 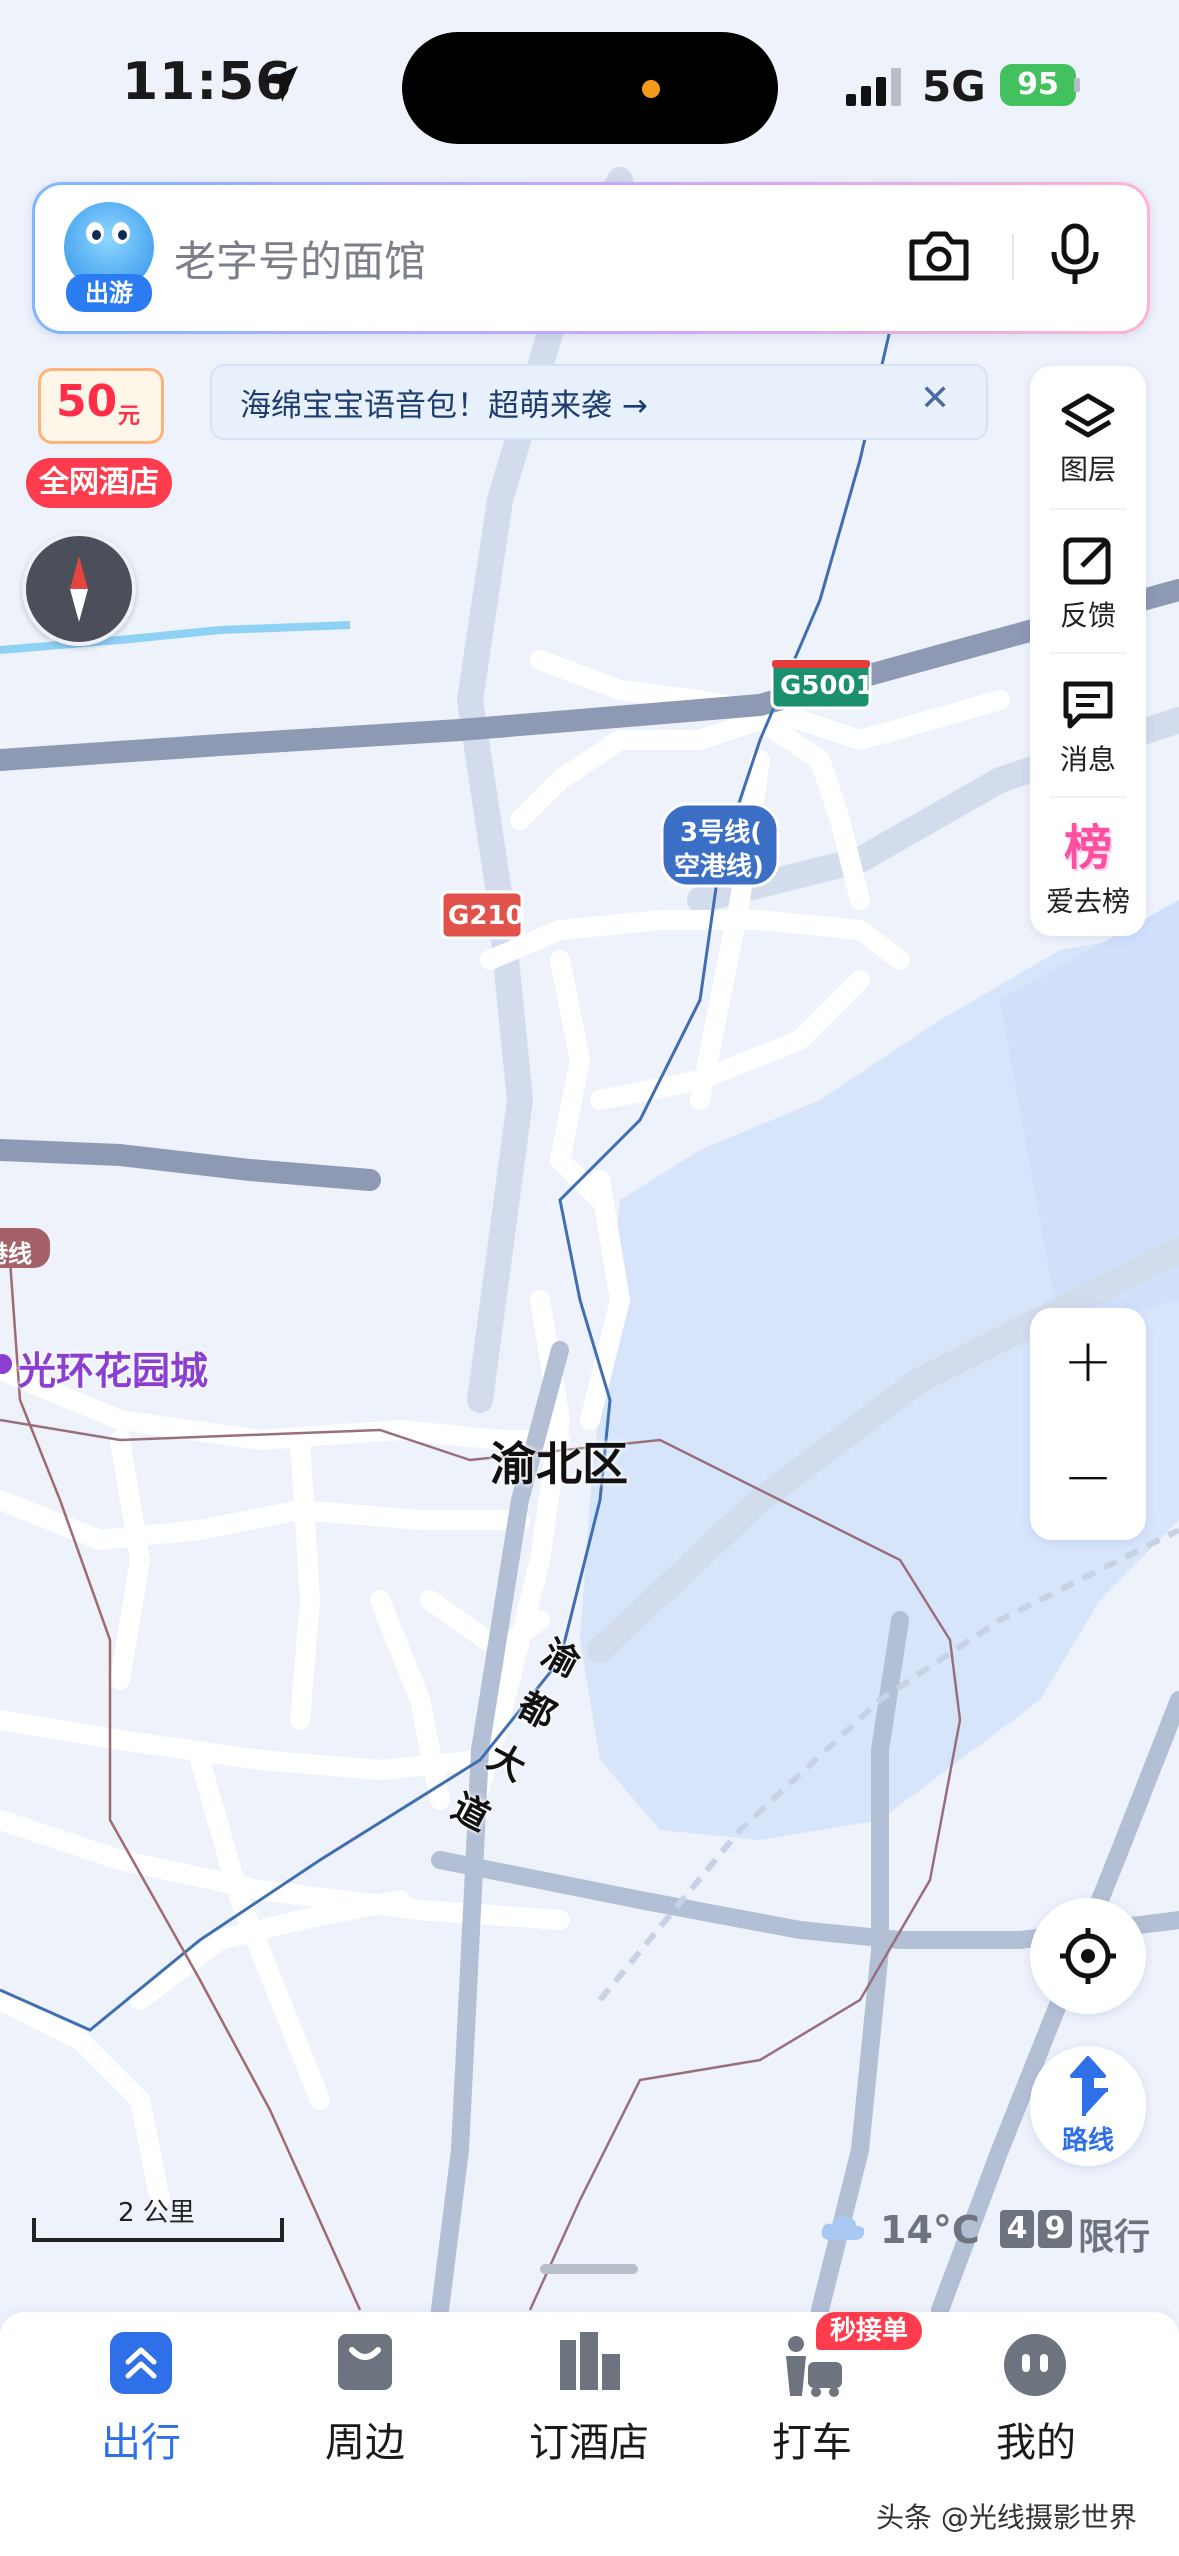 What do you see at coordinates (280, 84) in the screenshot?
I see `location-arrow-icon` at bounding box center [280, 84].